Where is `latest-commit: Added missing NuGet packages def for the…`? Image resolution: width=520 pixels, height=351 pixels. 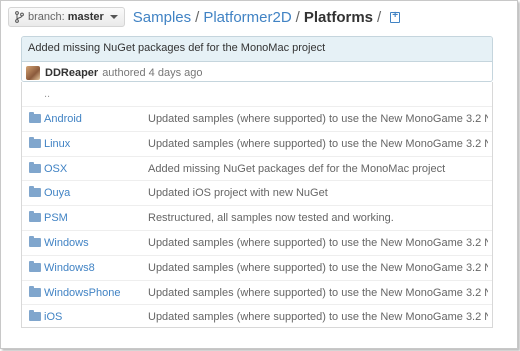 latest-commit: Added missing NuGet packages def for the… is located at coordinates (257, 59).